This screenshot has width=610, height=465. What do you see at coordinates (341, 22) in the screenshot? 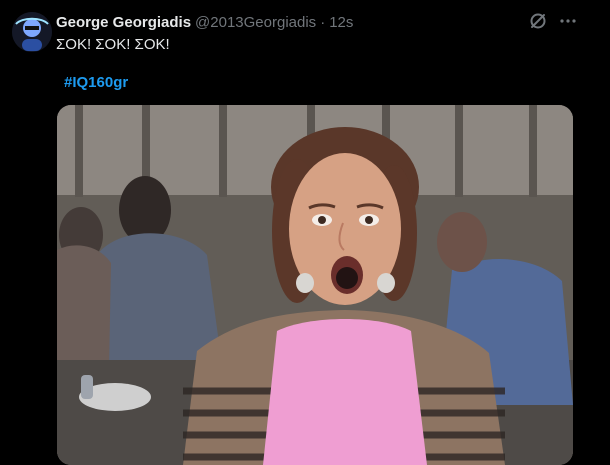
I see `timestamp: 12s` at bounding box center [341, 22].